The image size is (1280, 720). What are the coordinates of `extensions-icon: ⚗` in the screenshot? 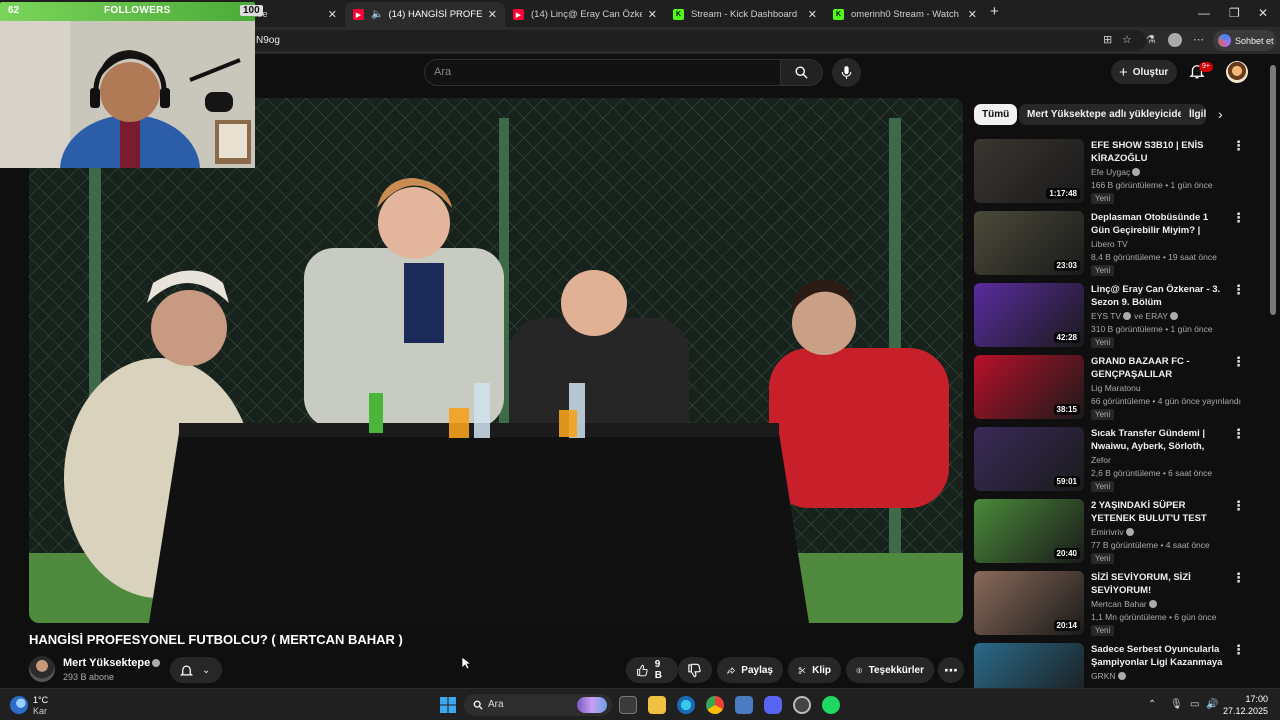 It's located at (1151, 39).